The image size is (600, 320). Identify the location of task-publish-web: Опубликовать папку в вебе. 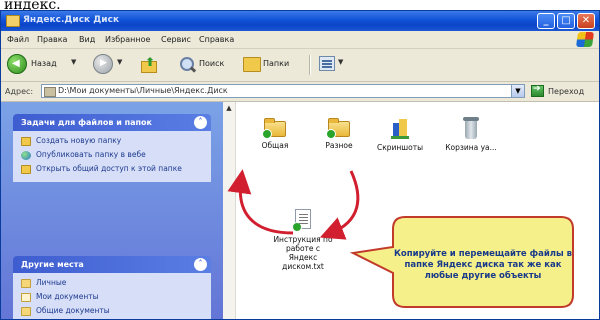
(113, 155).